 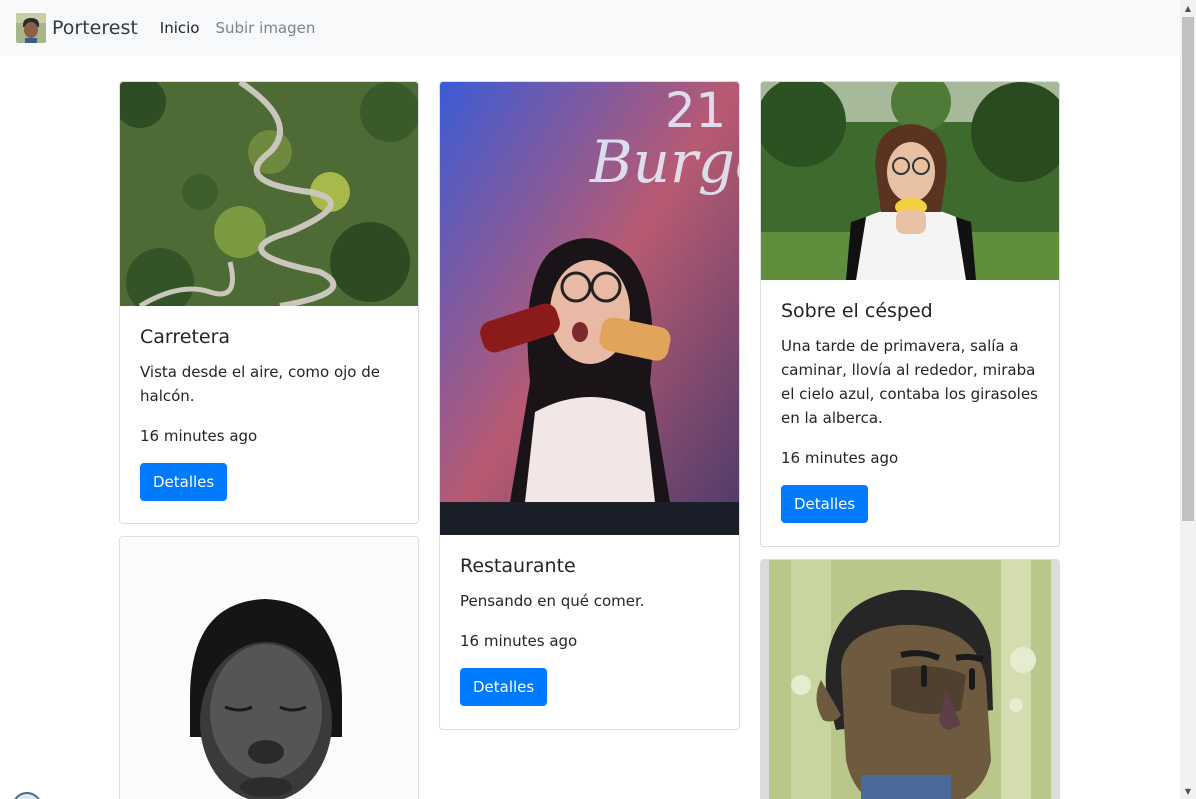 What do you see at coordinates (31, 28) in the screenshot?
I see `avatar` at bounding box center [31, 28].